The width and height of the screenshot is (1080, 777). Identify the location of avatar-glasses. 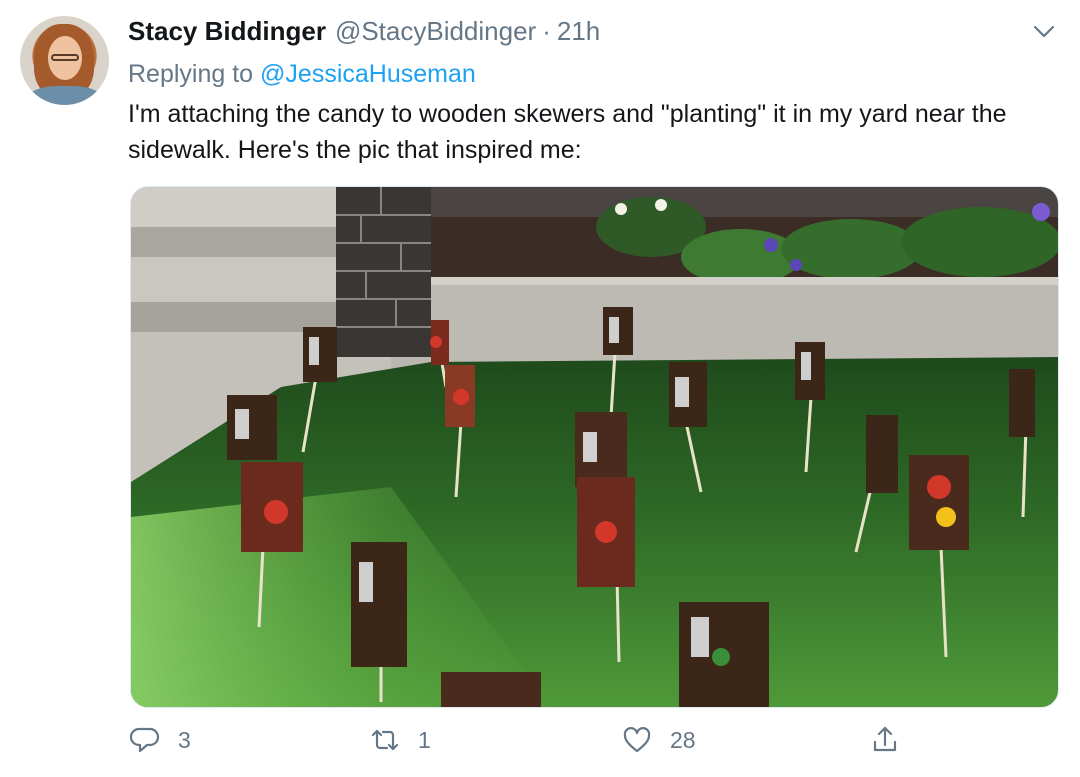
(65, 57).